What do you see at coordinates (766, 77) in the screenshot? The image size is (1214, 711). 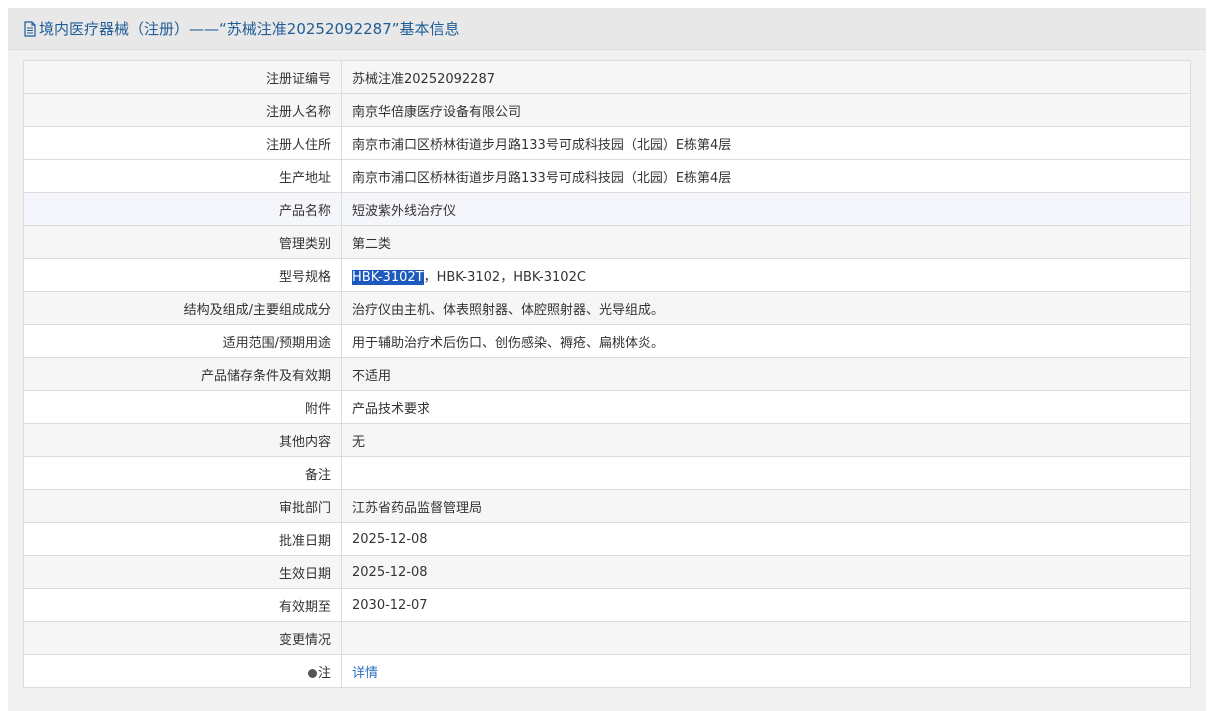 I see `row-value: 苏械注准20252092287` at bounding box center [766, 77].